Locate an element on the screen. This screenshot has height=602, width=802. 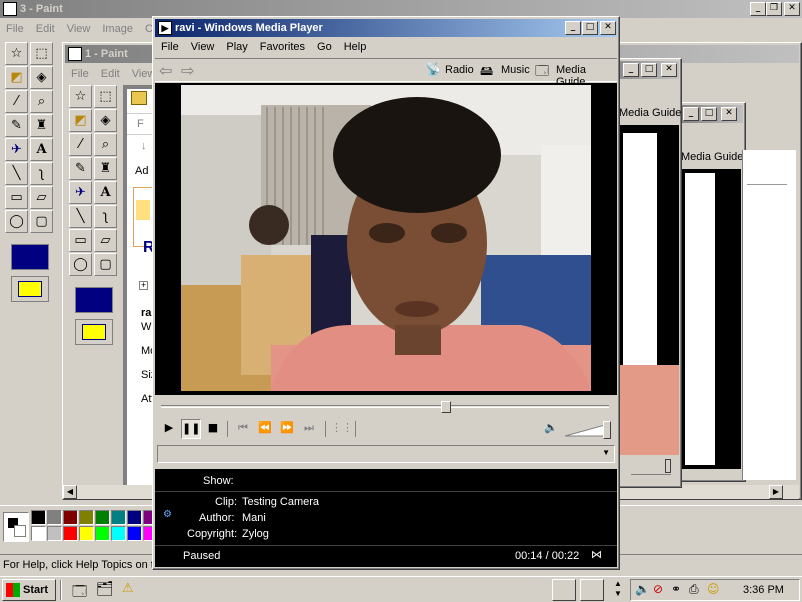
messenger-tray-icon: ☺ is located at coordinates (713, 589).